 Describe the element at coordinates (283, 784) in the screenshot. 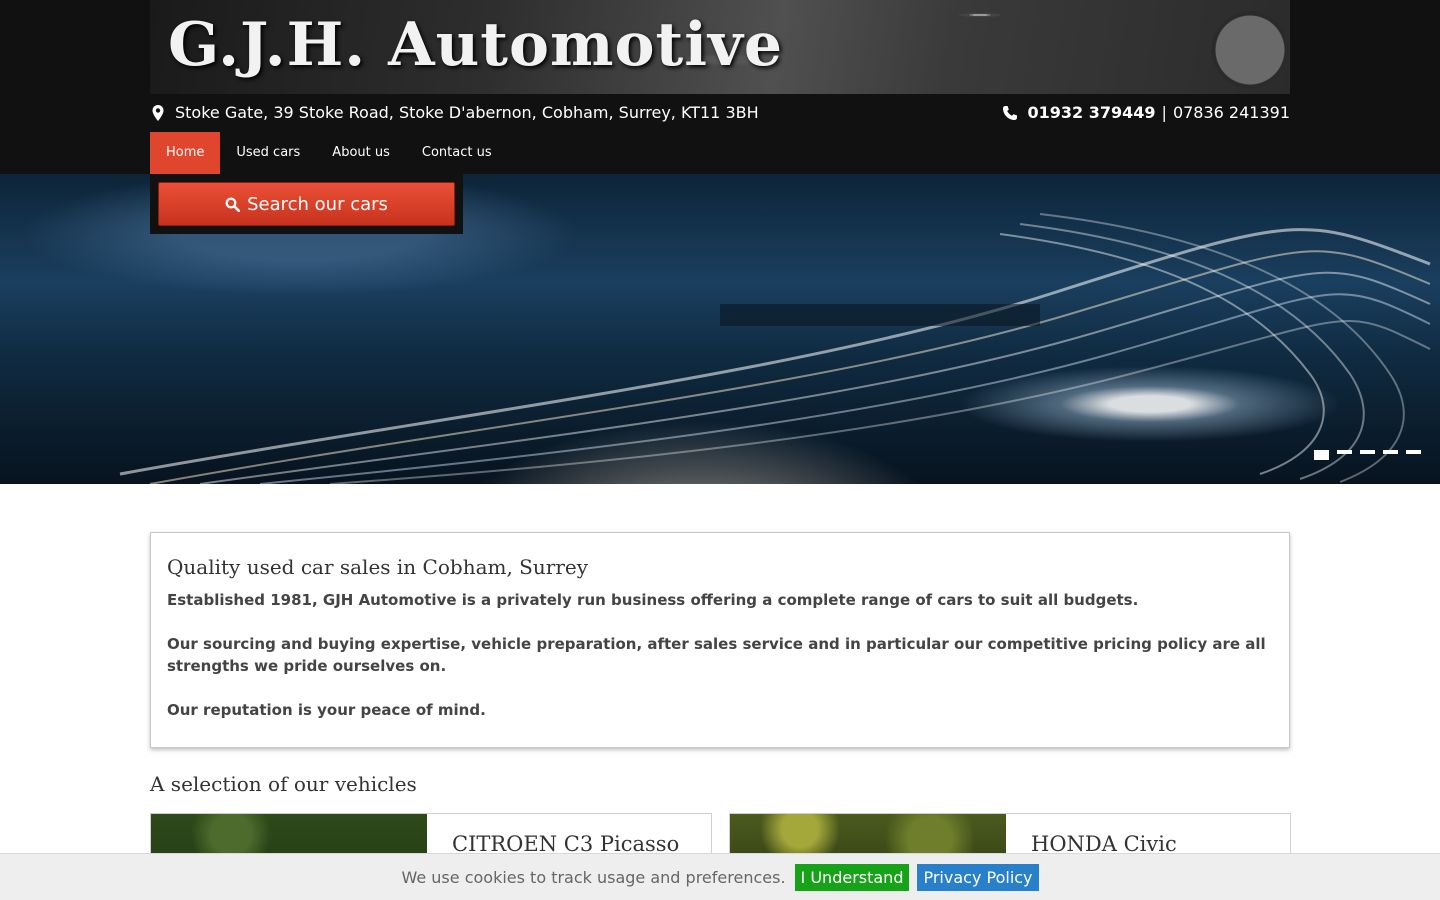

I see `vehicles-section-title: A selection of our vehicles` at that location.